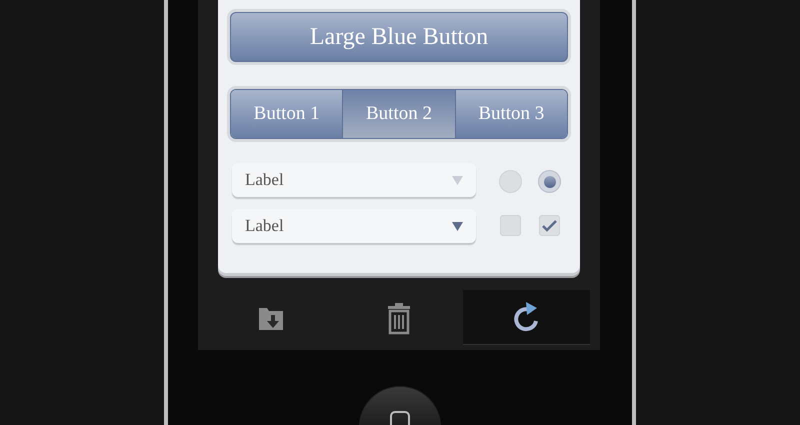 This screenshot has height=425, width=800. I want to click on square-icon, so click(400, 418).